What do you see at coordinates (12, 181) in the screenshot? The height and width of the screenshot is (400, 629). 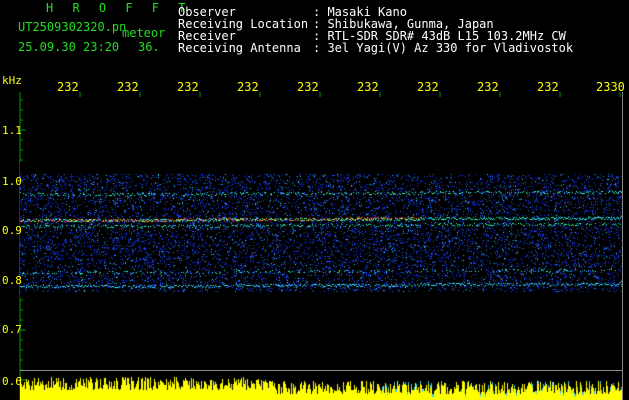 I see `frequency-tick-label: 1.0` at bounding box center [12, 181].